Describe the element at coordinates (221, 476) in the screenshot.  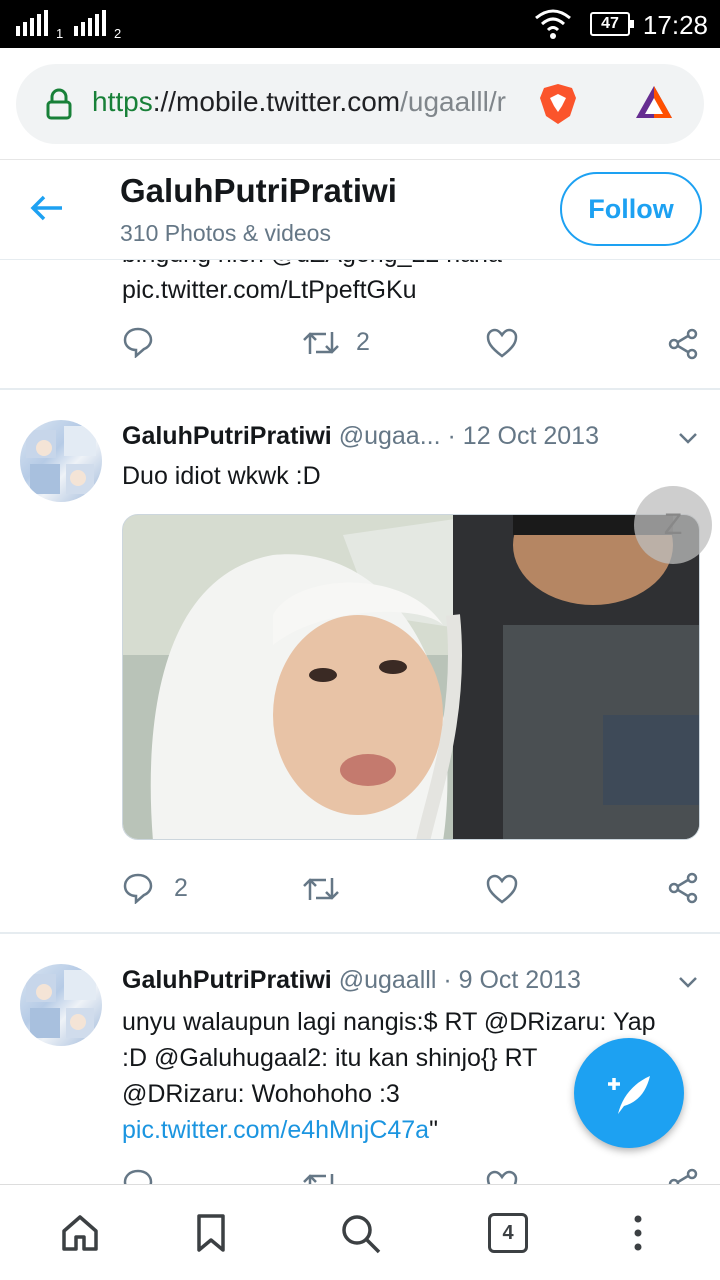
I see `tweet-text: Duo idiot wkwk :D` at that location.